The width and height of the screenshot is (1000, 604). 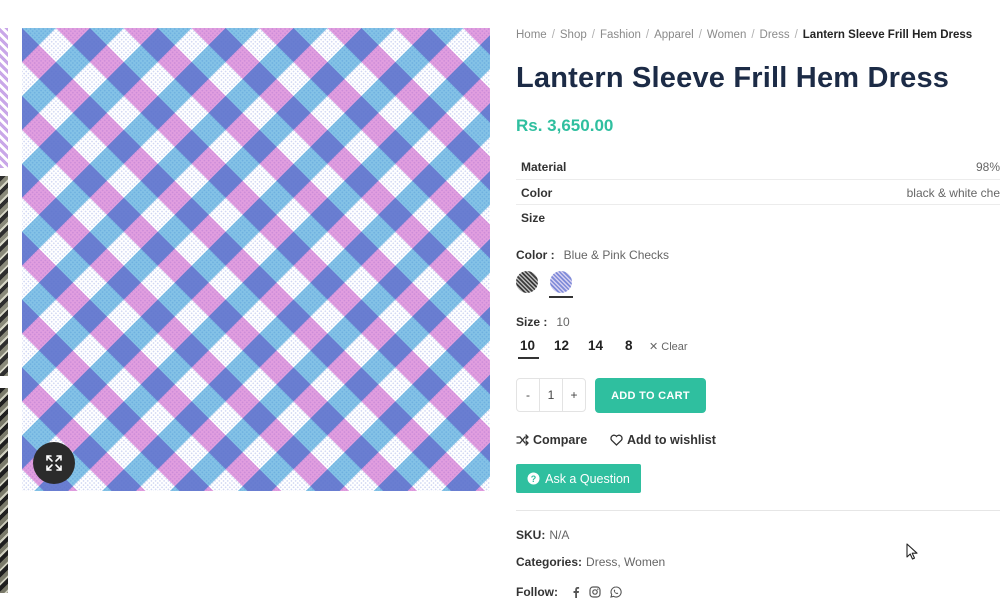 What do you see at coordinates (758, 218) in the screenshot?
I see `attribute-row: Size` at bounding box center [758, 218].